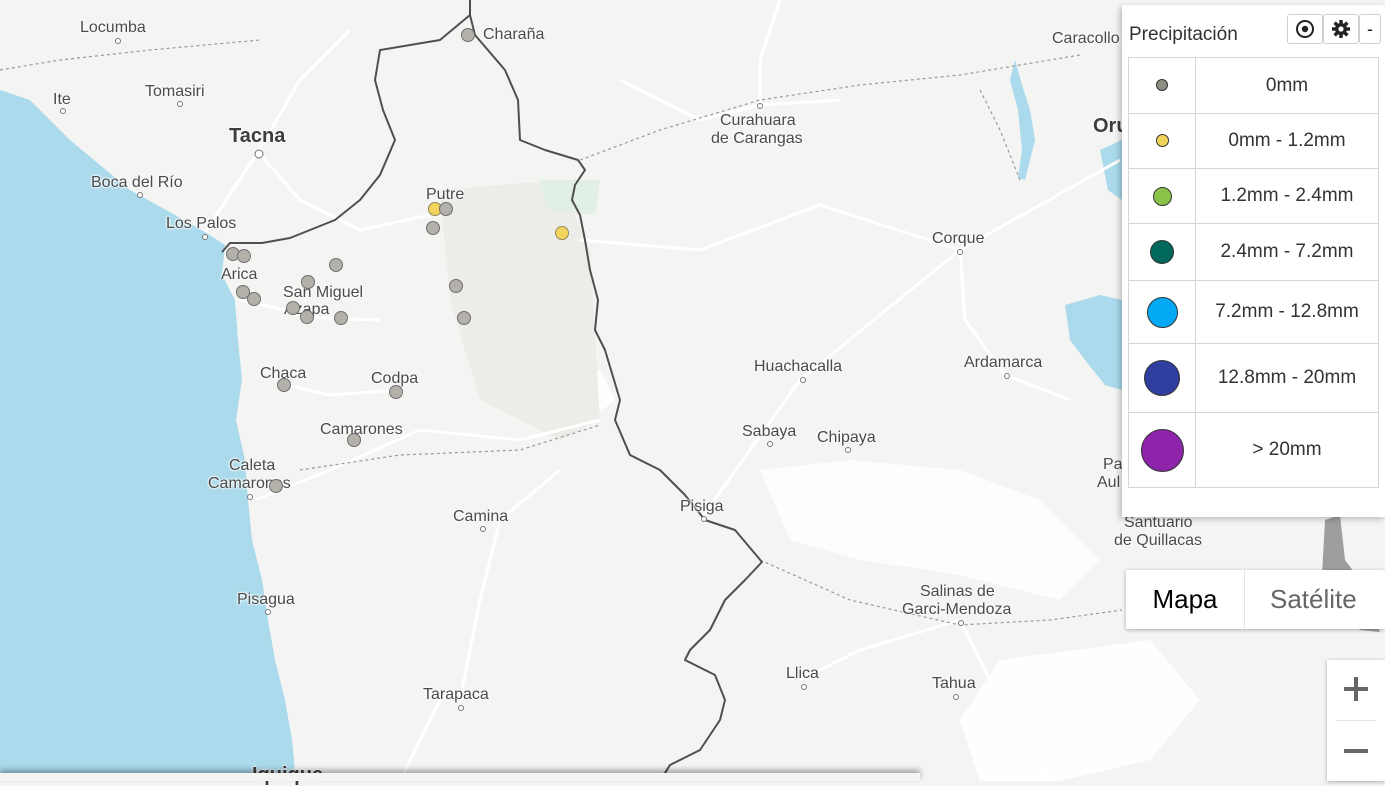  I want to click on legend-row: 7.2mm - 12.8mm, so click(1253, 312).